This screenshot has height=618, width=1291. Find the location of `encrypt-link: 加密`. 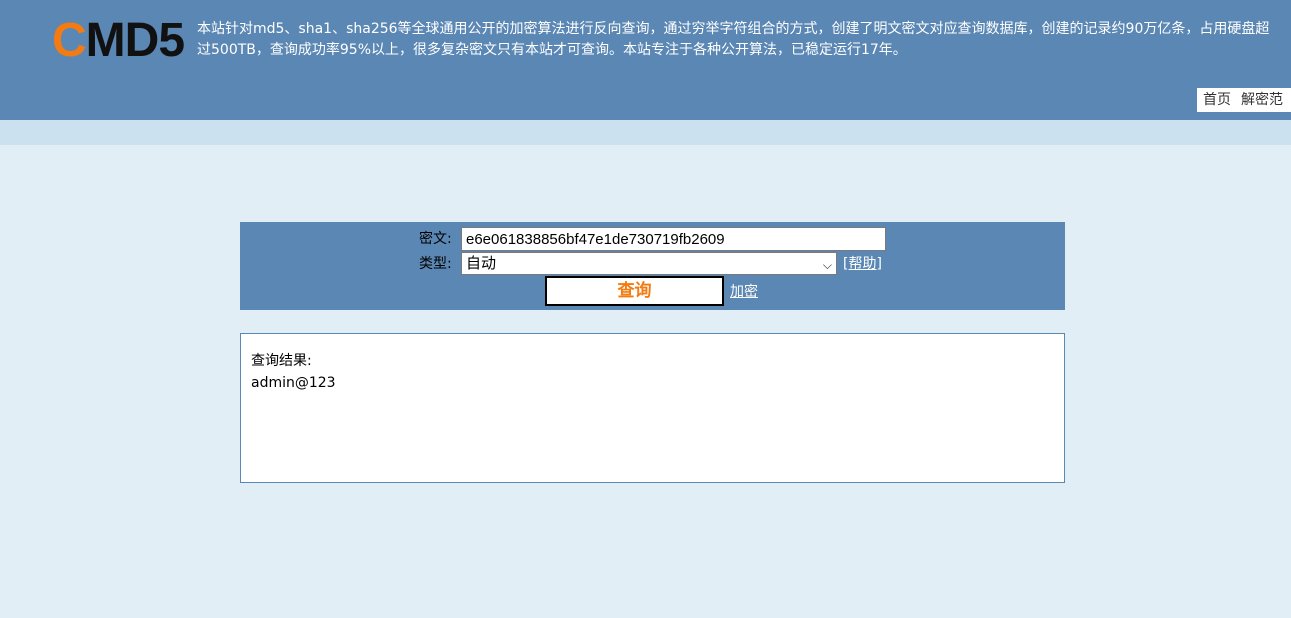

encrypt-link: 加密 is located at coordinates (744, 292).